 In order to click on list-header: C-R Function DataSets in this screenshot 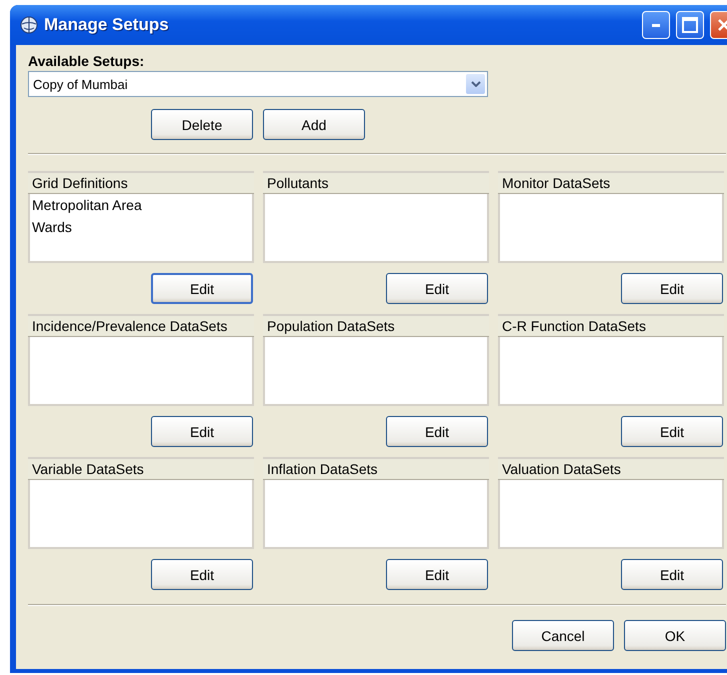, I will do `click(611, 325)`.